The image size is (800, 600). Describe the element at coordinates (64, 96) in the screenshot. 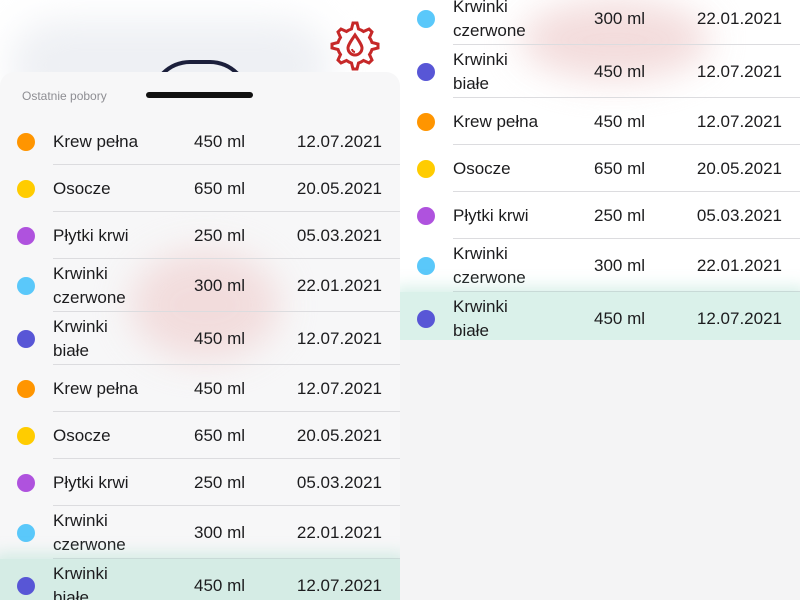

I see `sheet-title: Ostatnie pobory` at that location.